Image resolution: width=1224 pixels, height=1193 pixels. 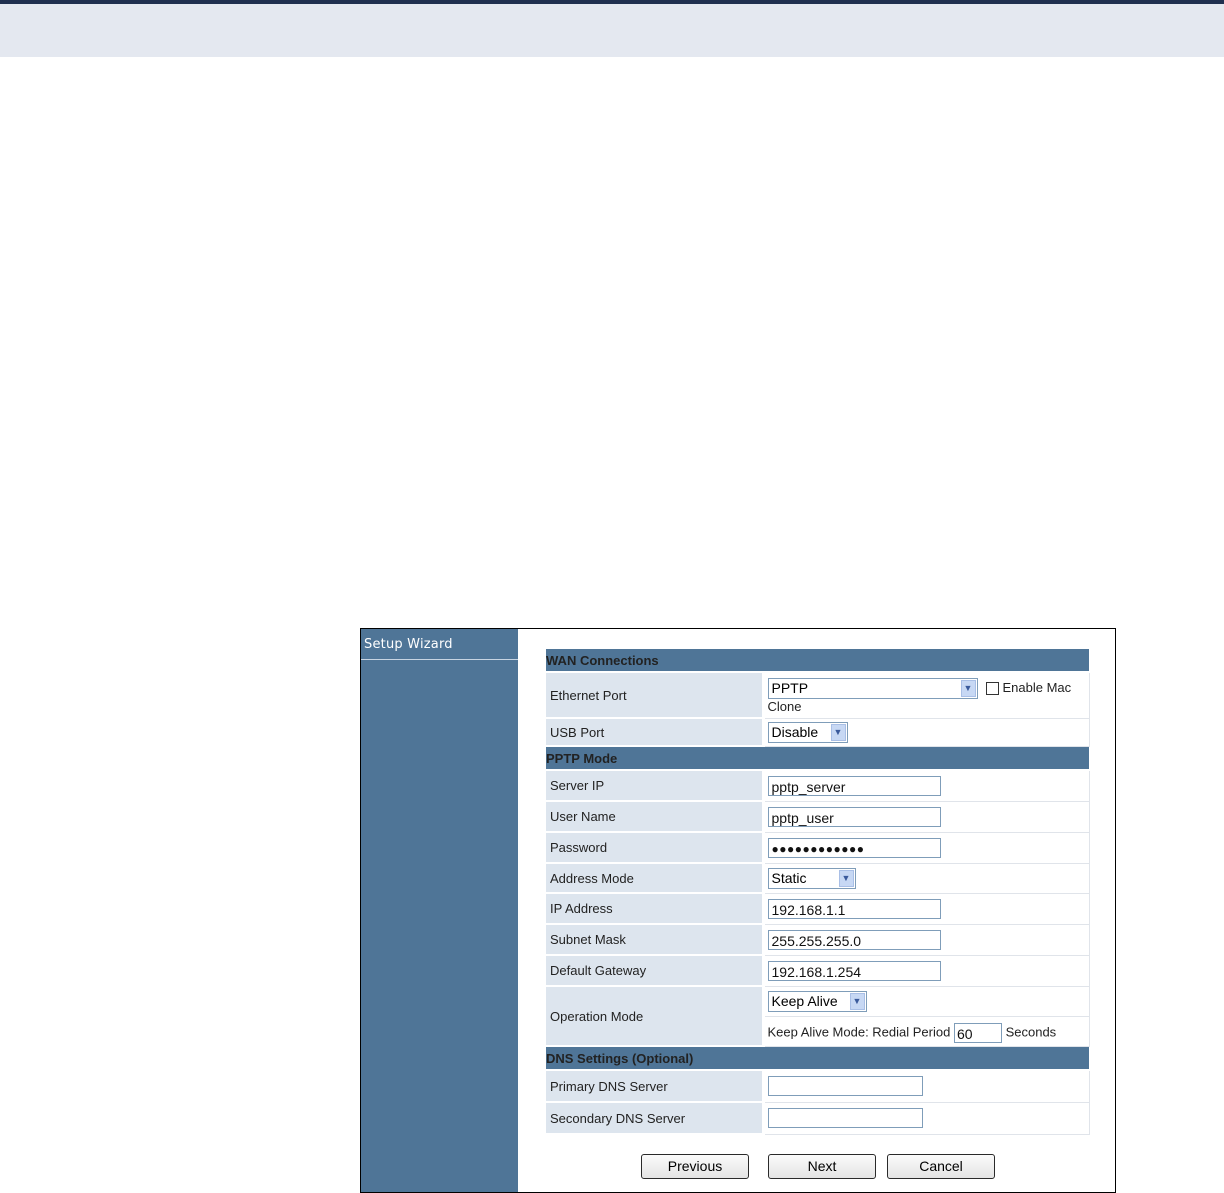 What do you see at coordinates (655, 786) in the screenshot?
I see `server-ip-label: Server IP` at bounding box center [655, 786].